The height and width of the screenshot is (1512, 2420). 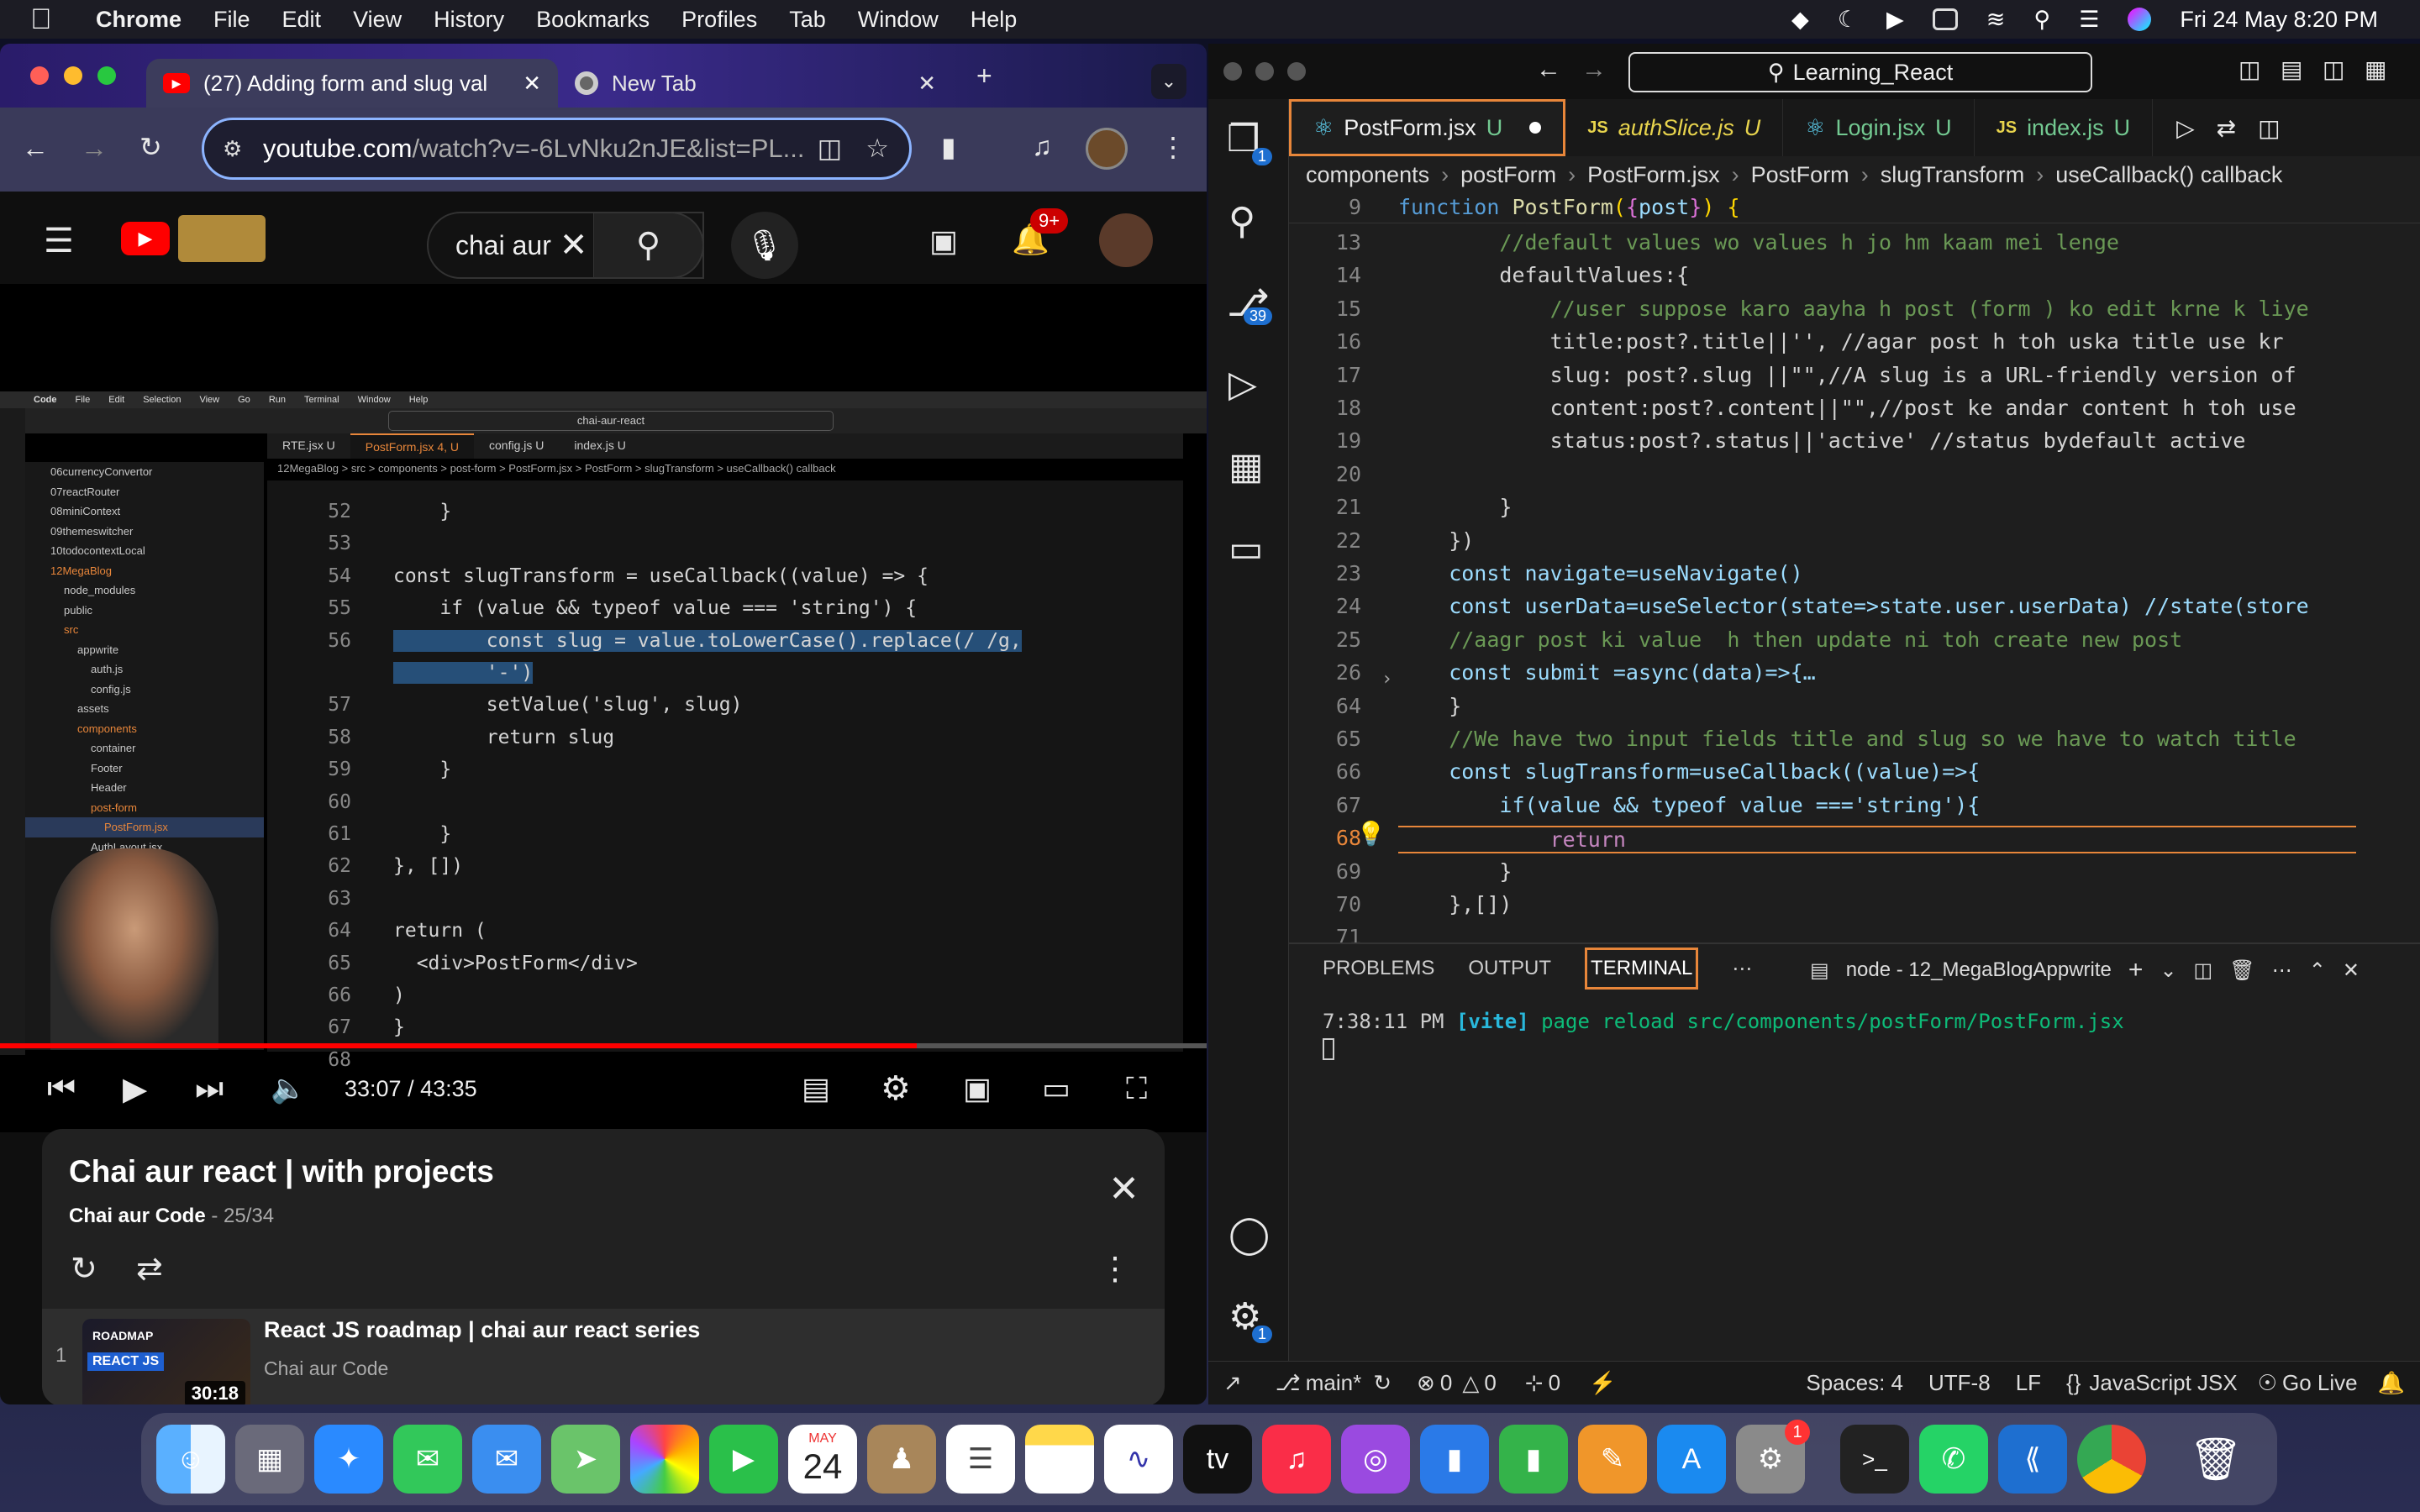 What do you see at coordinates (1800, 175) in the screenshot?
I see `breadcrumb-item: PostForm` at bounding box center [1800, 175].